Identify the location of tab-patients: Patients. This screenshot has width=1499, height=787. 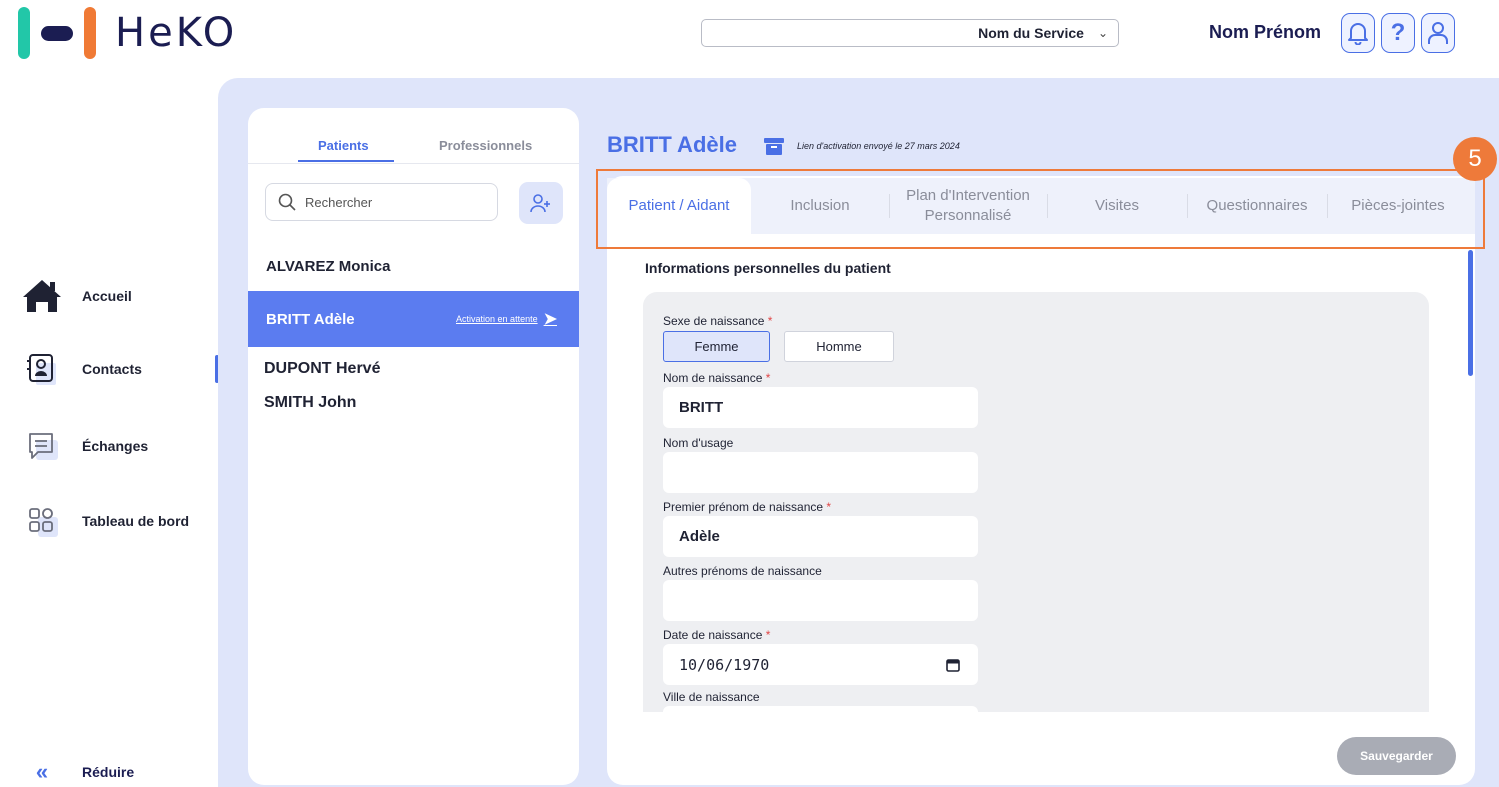
(343, 145).